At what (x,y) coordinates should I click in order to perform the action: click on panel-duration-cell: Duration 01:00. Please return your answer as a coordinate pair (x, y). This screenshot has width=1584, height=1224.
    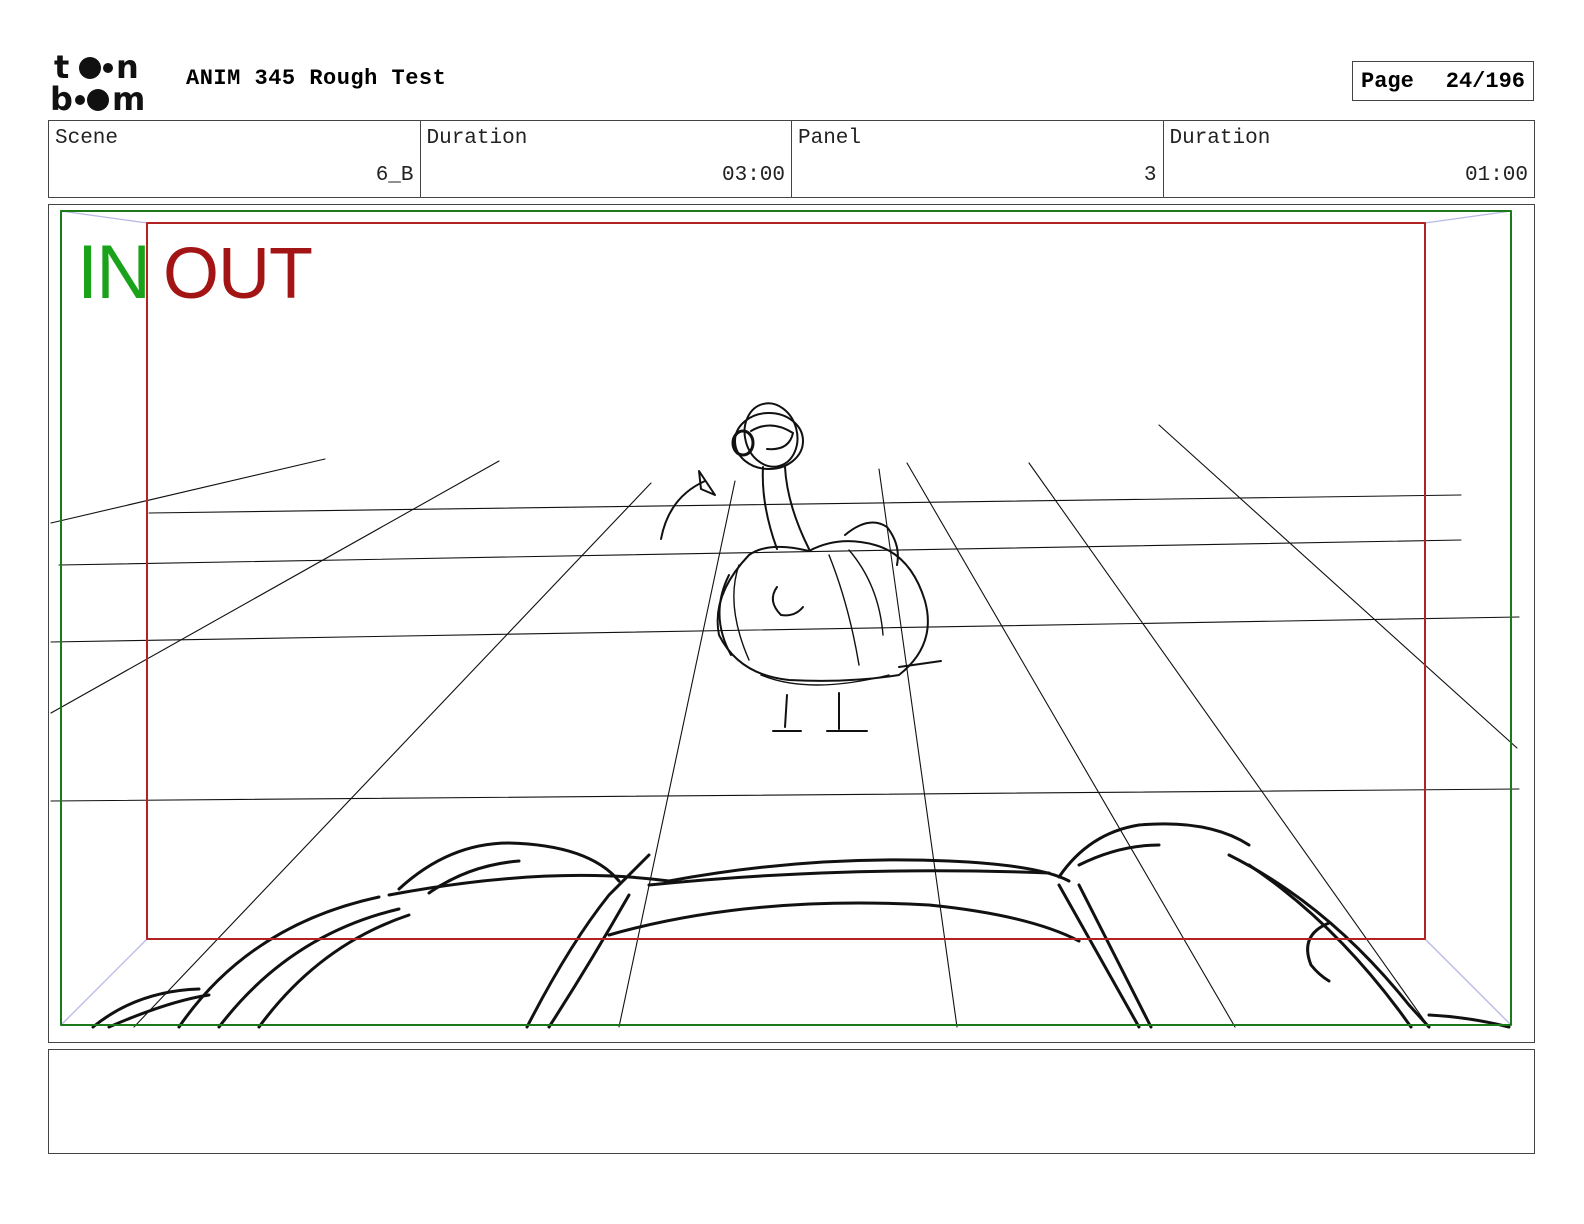
    Looking at the image, I should click on (1348, 159).